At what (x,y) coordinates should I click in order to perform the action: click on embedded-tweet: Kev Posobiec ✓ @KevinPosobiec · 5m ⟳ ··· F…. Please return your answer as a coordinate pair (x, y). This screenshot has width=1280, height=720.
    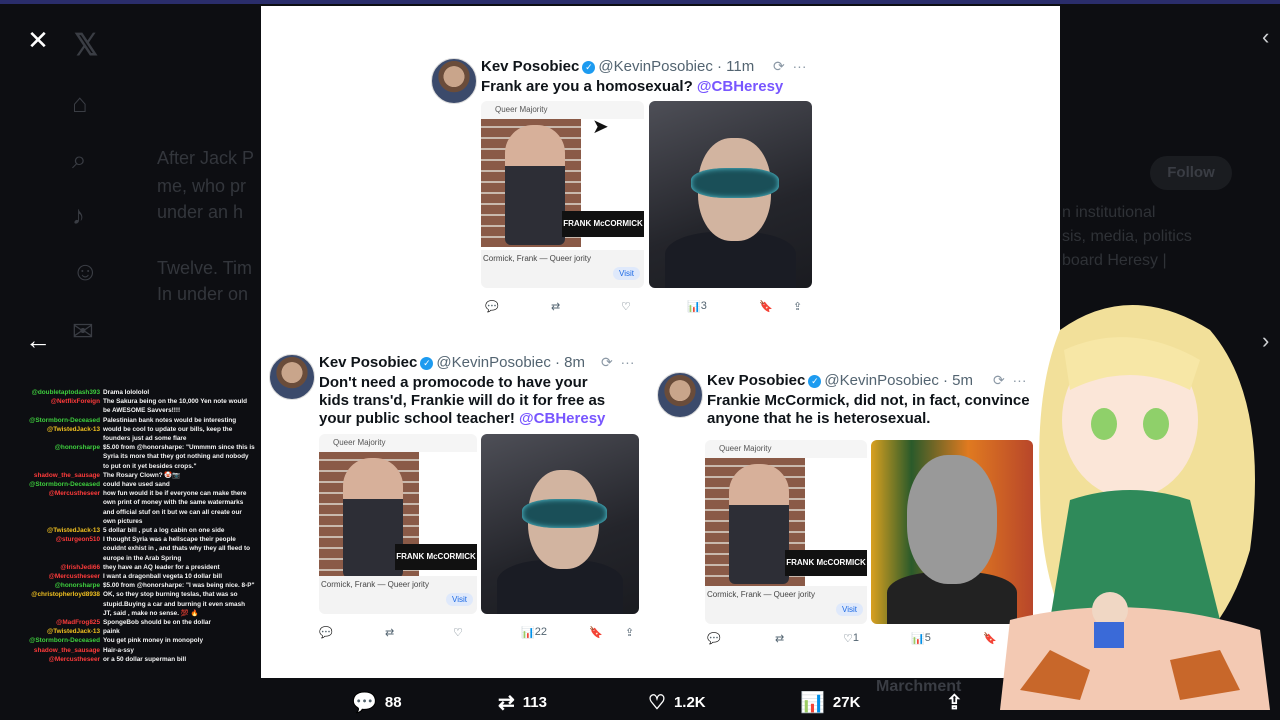
    Looking at the image, I should click on (852, 512).